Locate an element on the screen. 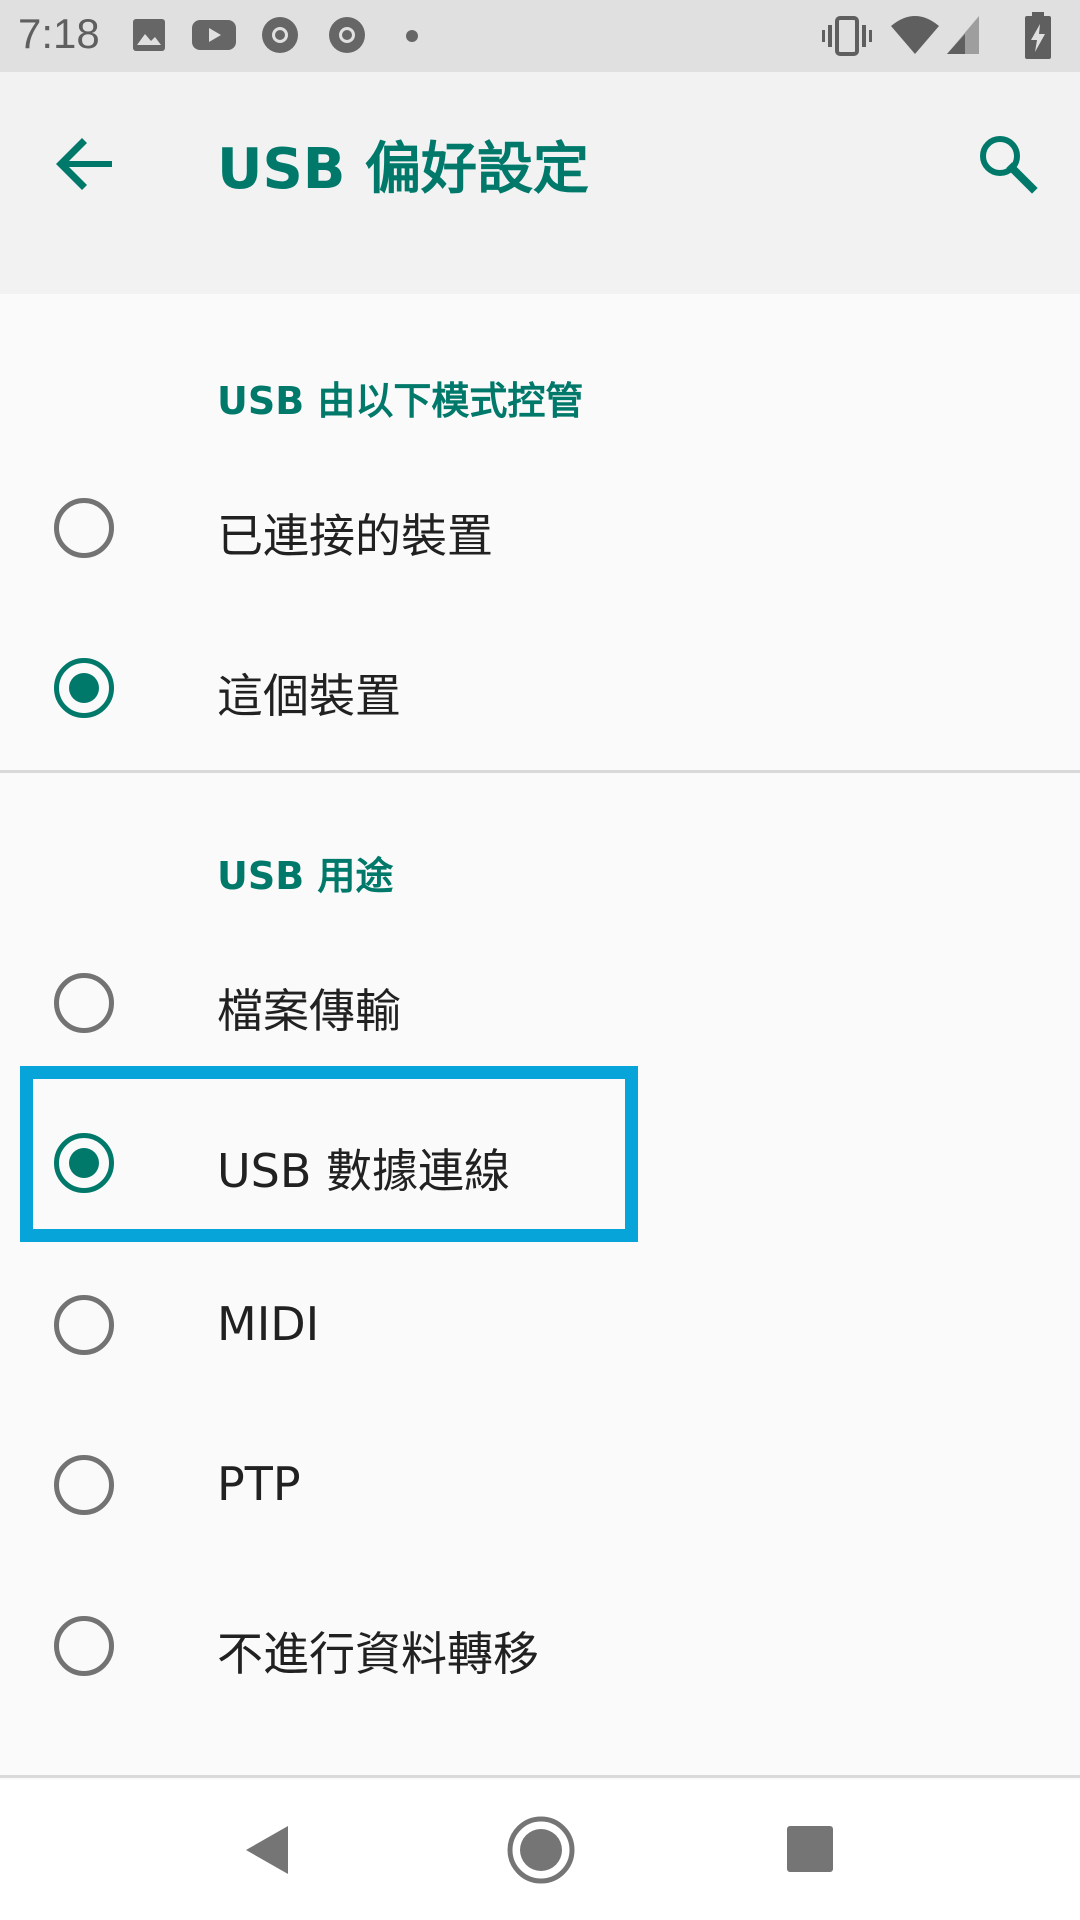 The width and height of the screenshot is (1080, 1920). radio-option-this-device: 這個裝置 is located at coordinates (540, 688).